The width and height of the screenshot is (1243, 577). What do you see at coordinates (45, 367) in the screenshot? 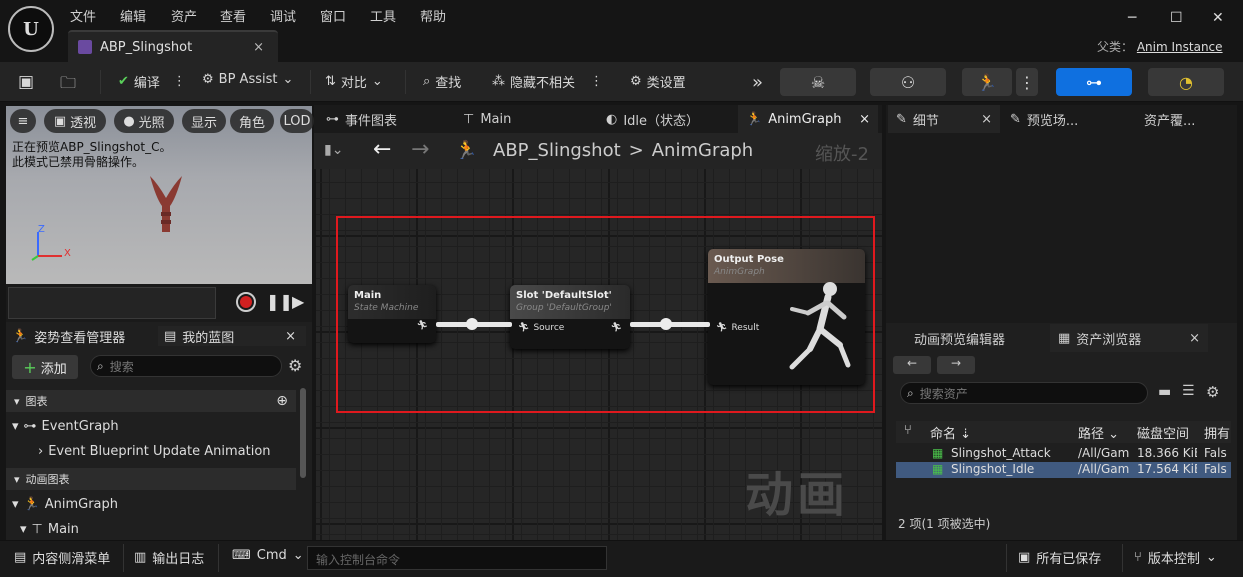
I see `add-button: + 添加` at bounding box center [45, 367].